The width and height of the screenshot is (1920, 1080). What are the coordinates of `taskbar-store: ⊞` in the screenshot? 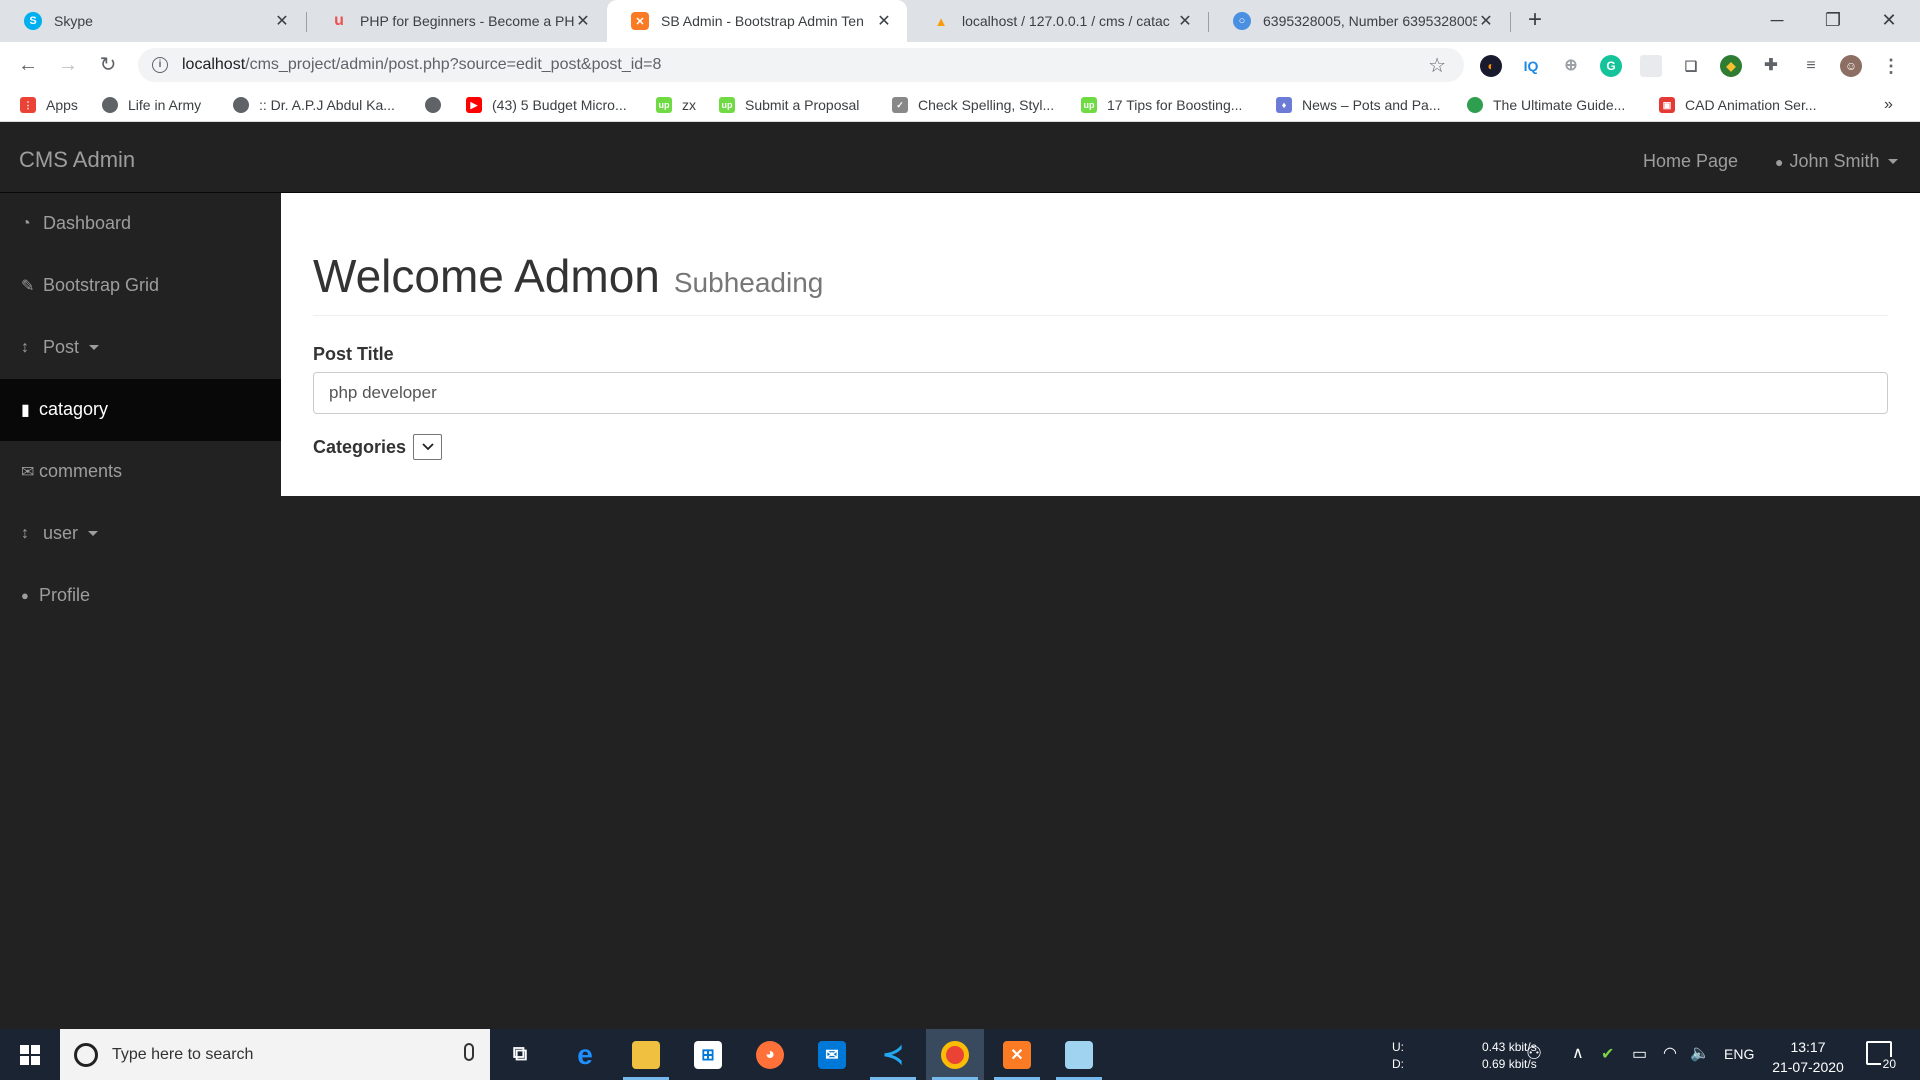 It's located at (708, 1054).